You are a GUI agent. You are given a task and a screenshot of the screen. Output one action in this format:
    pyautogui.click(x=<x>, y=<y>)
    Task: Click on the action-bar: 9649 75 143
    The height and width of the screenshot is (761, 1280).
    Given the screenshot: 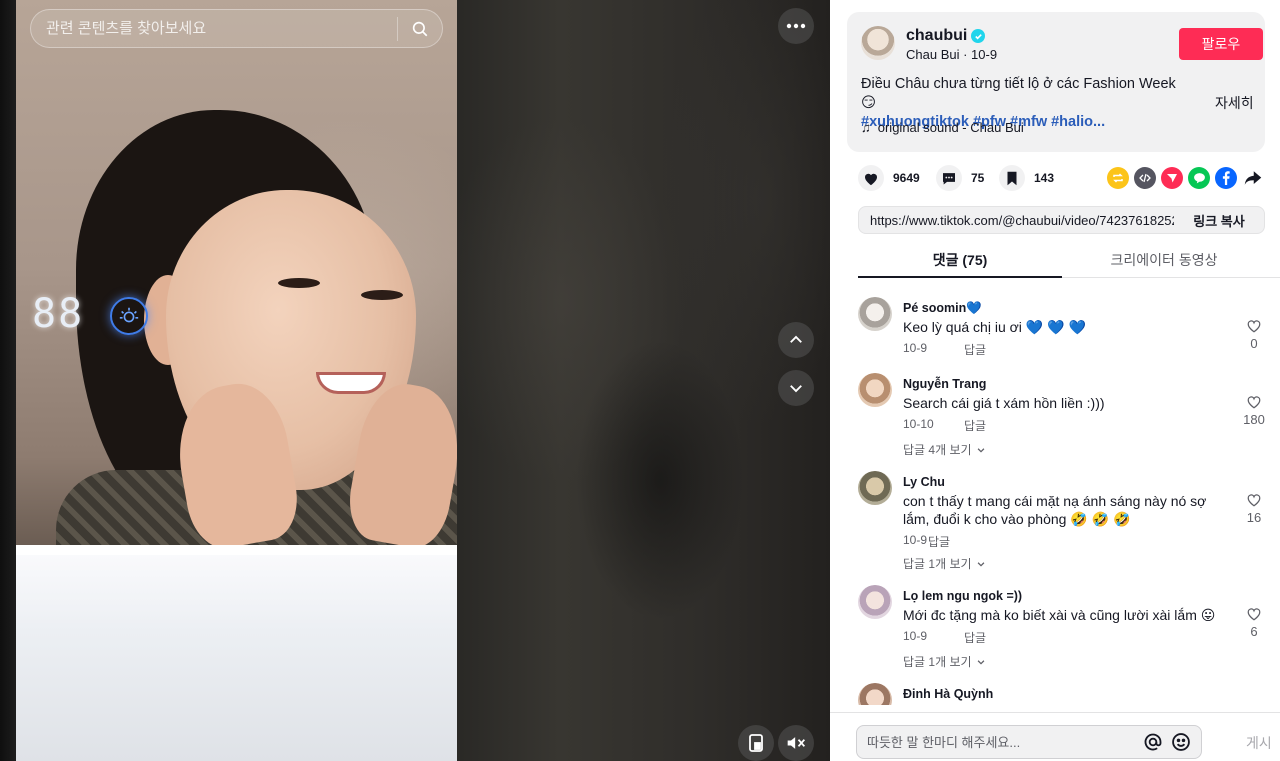 What is the action you would take?
    pyautogui.click(x=1060, y=178)
    